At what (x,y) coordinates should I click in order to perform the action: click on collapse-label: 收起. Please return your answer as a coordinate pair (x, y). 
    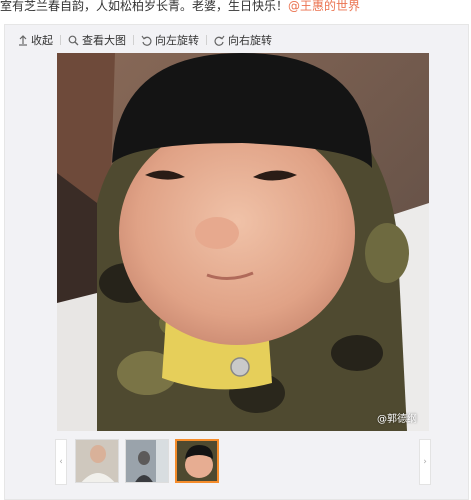
    Looking at the image, I should click on (42, 40).